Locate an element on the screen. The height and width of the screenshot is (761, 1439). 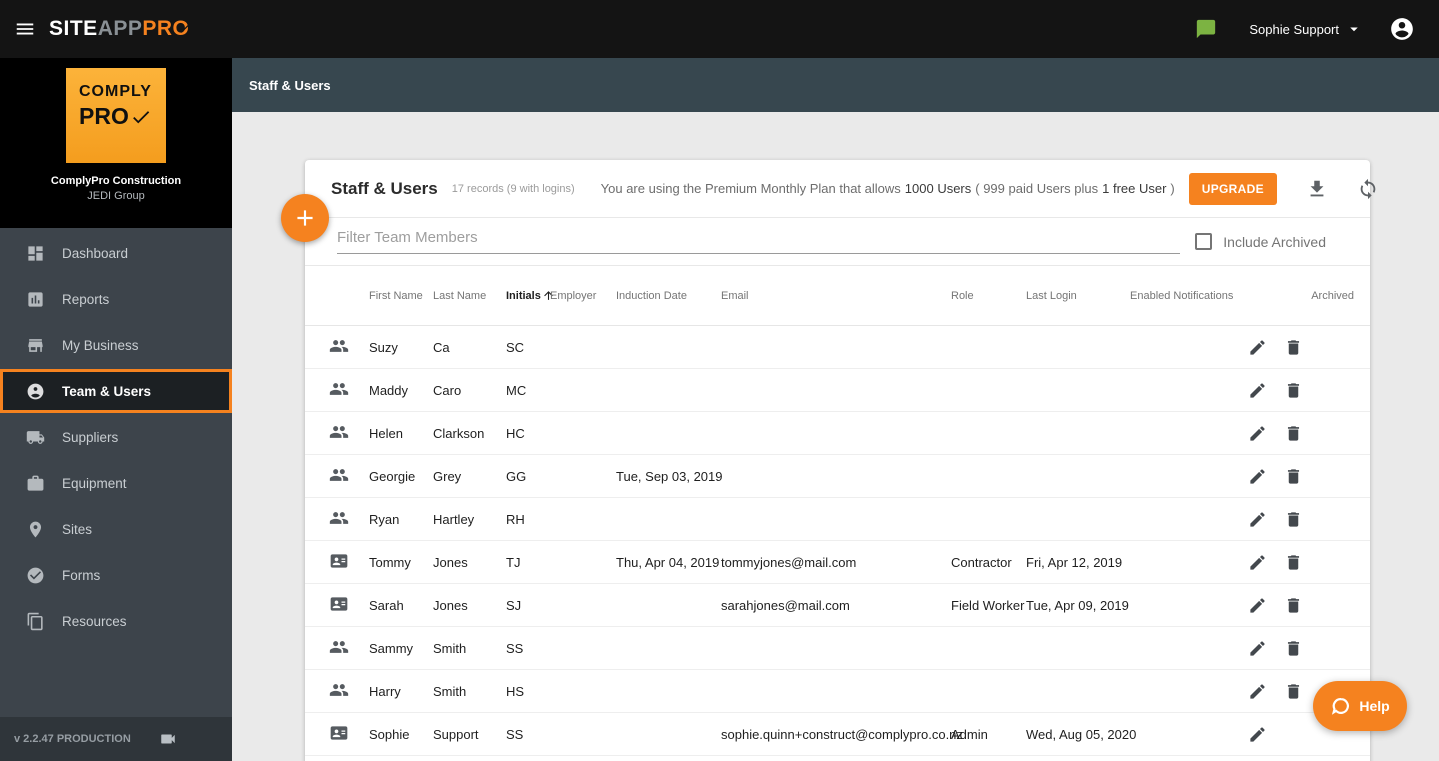
cell-first-name: Suzy is located at coordinates (383, 347).